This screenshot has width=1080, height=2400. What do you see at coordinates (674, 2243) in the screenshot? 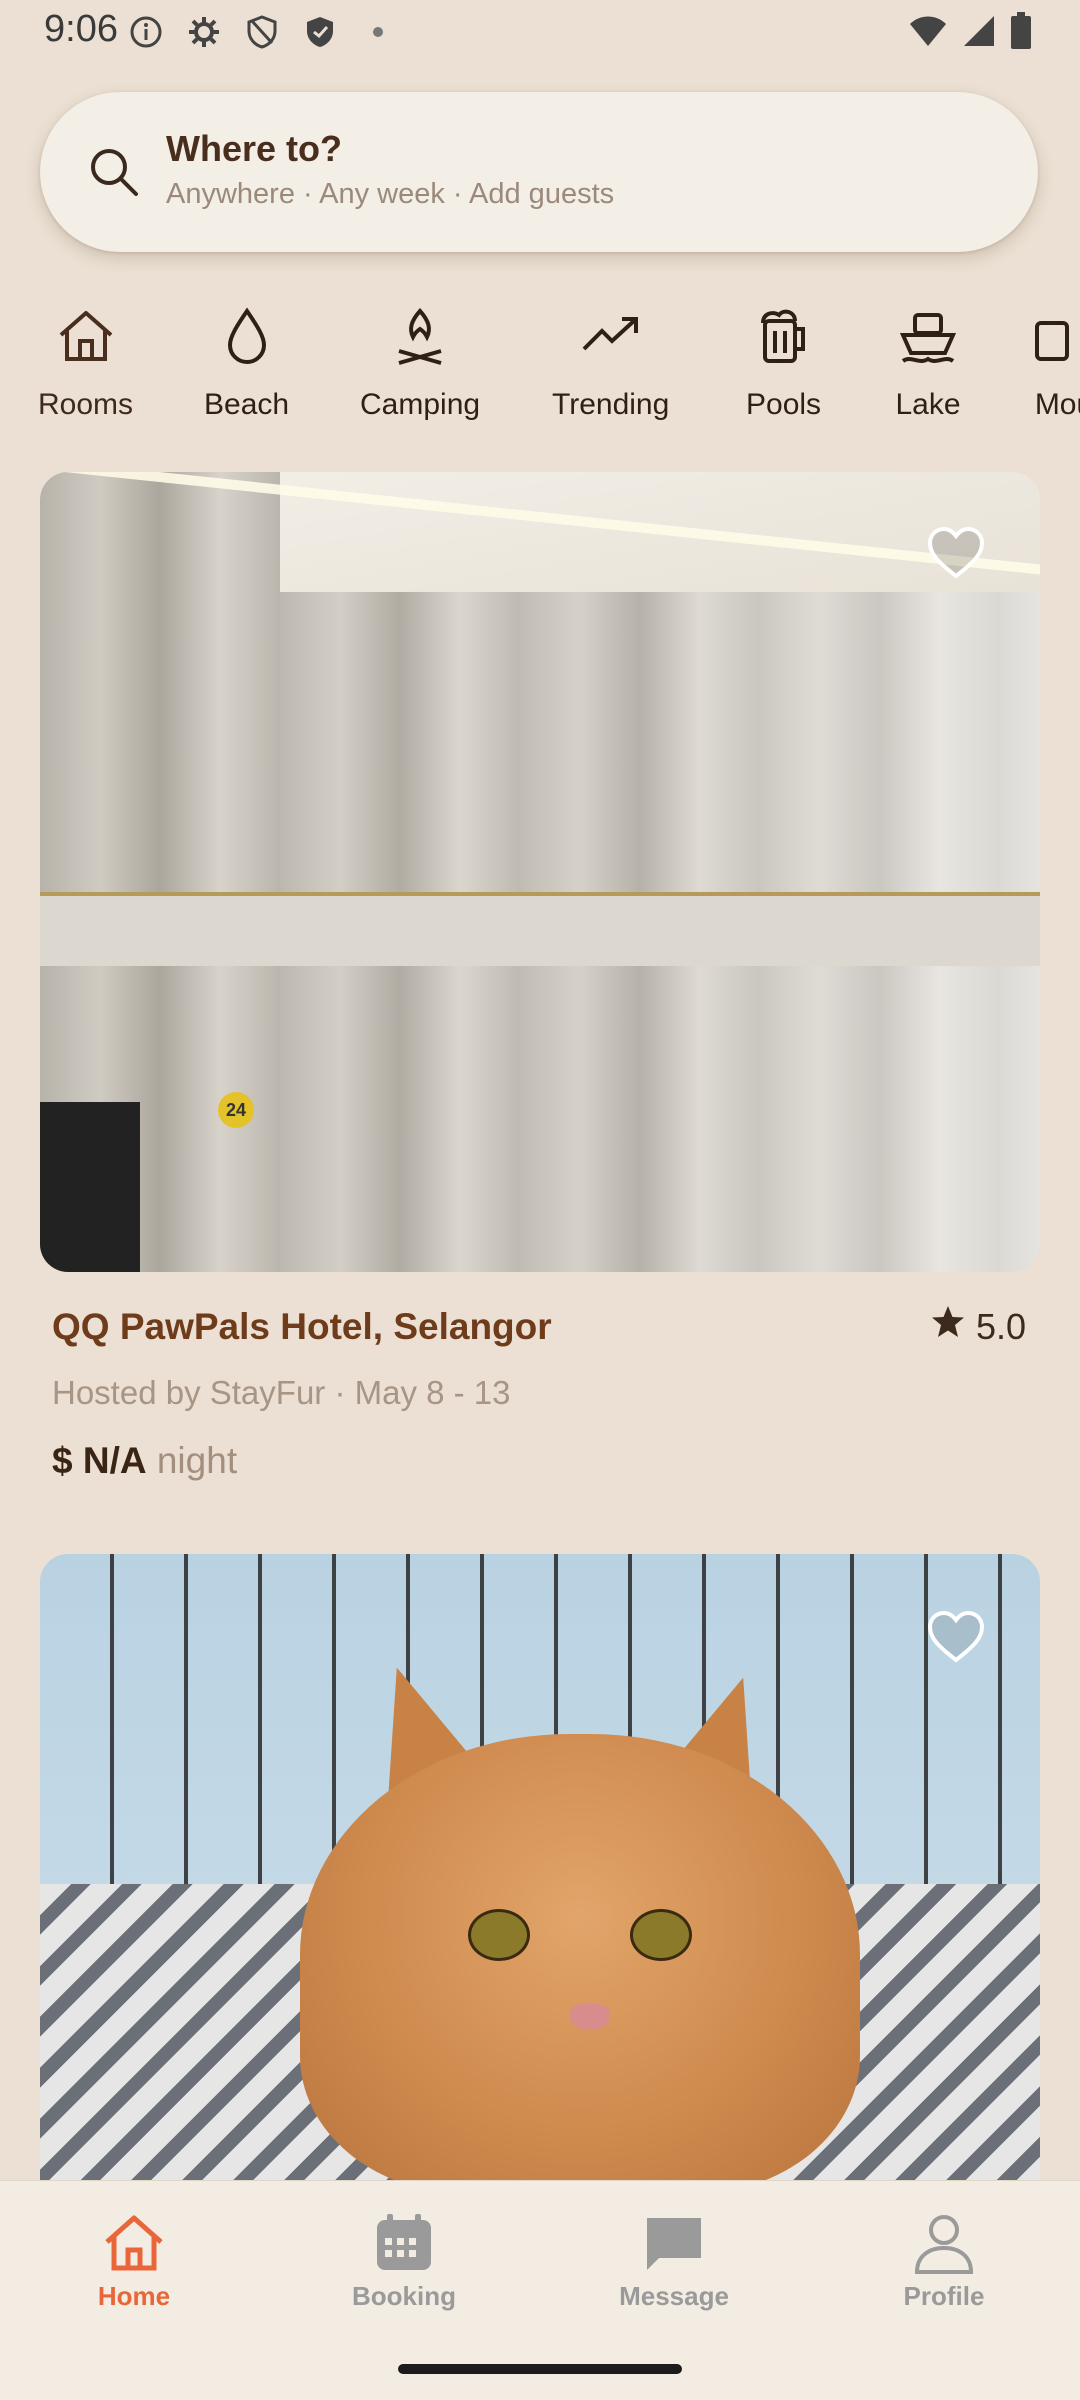
I see `chat-icon` at bounding box center [674, 2243].